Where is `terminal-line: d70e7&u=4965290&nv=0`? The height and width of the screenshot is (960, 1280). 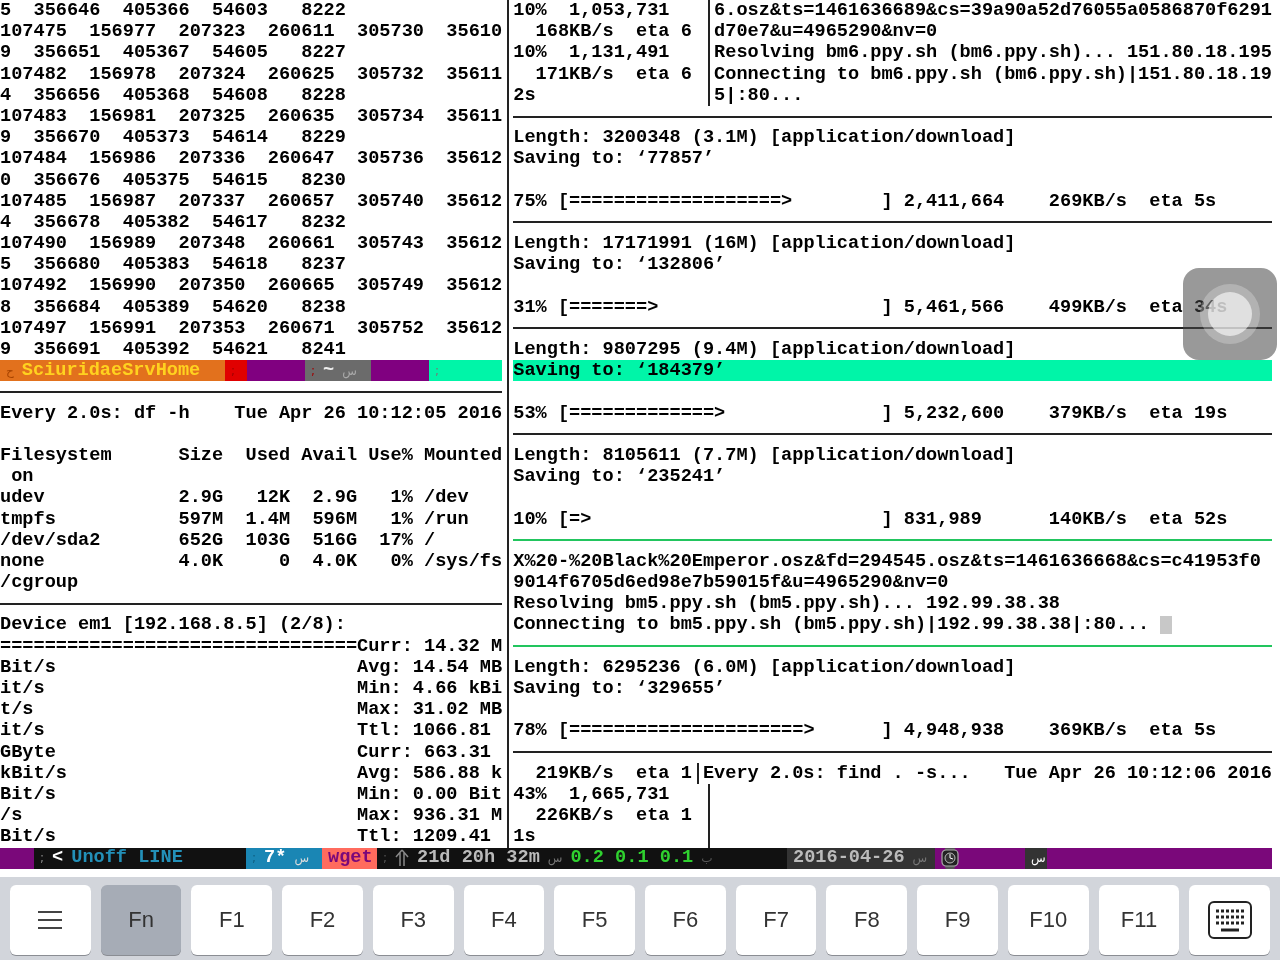
terminal-line: d70e7&u=4965290&nv=0 is located at coordinates (826, 32).